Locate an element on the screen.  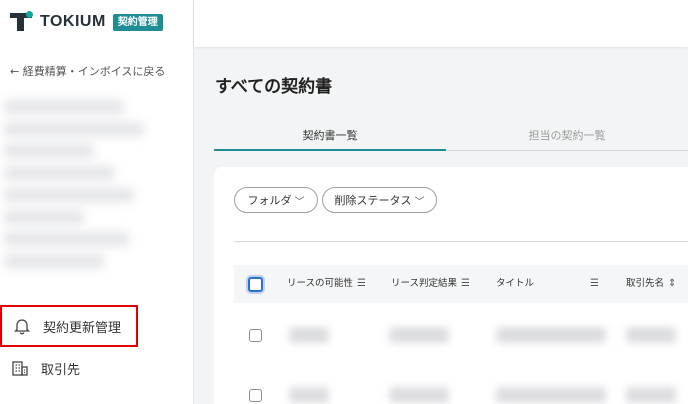
delete-status-filter-button: 削除ステータス ﹀ is located at coordinates (379, 200).